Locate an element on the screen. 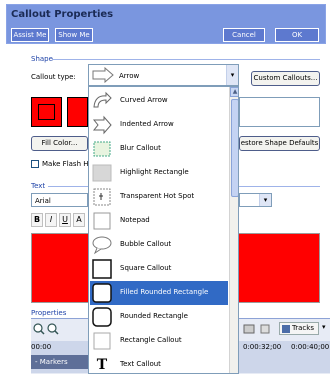  dropdown-item: Filled Rounded Rectangle is located at coordinates (159, 293).